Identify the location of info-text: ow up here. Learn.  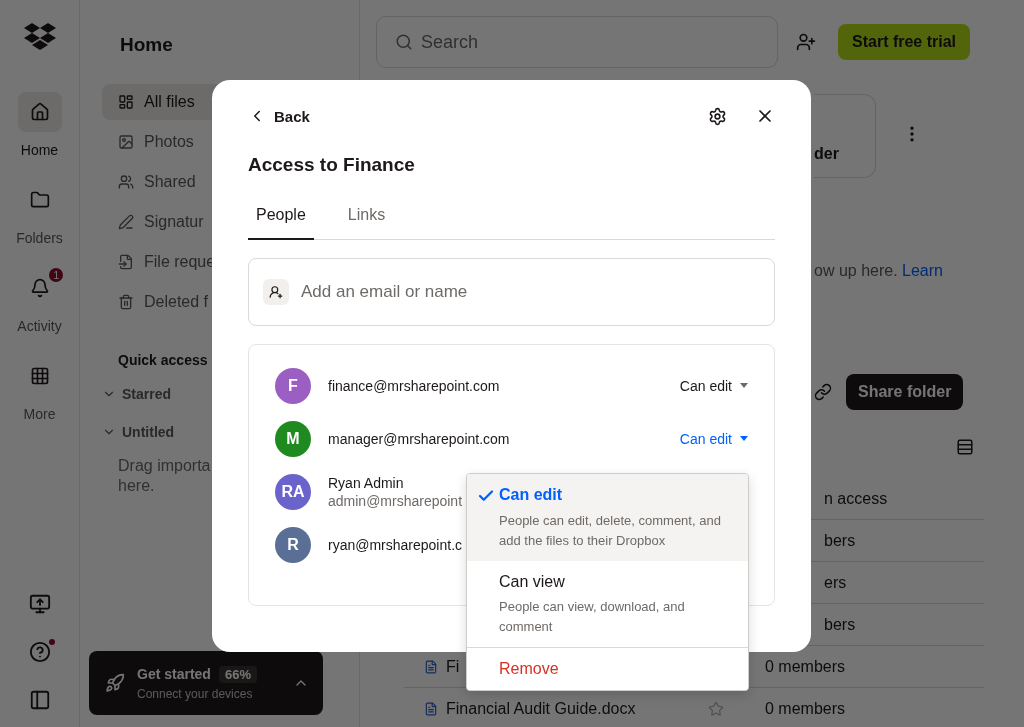
(879, 271).